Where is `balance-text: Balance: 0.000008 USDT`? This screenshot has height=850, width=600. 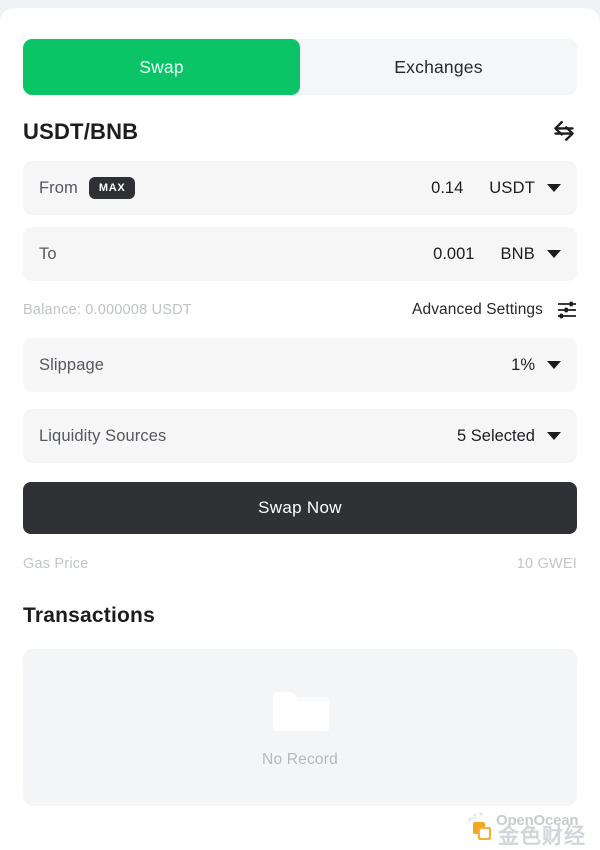
balance-text: Balance: 0.000008 USDT is located at coordinates (107, 310).